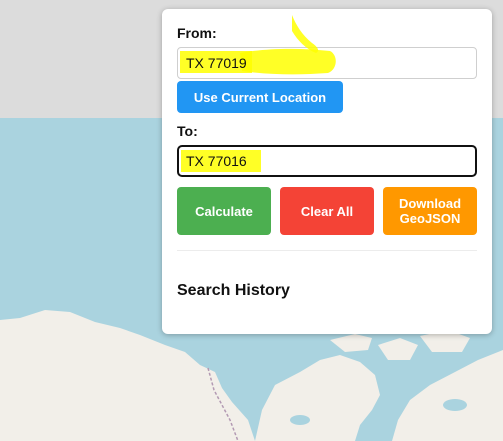 The width and height of the screenshot is (503, 441). I want to click on download-geojson-button: Download GeoJSON, so click(430, 211).